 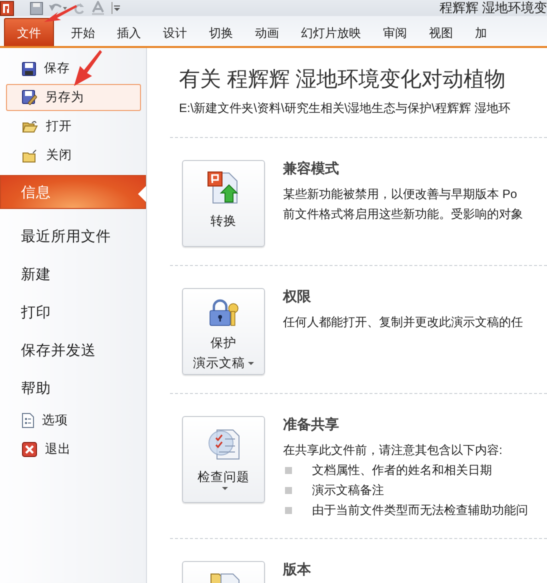 What do you see at coordinates (348, 490) in the screenshot?
I see `bullet-text: 演示文稿备注` at bounding box center [348, 490].